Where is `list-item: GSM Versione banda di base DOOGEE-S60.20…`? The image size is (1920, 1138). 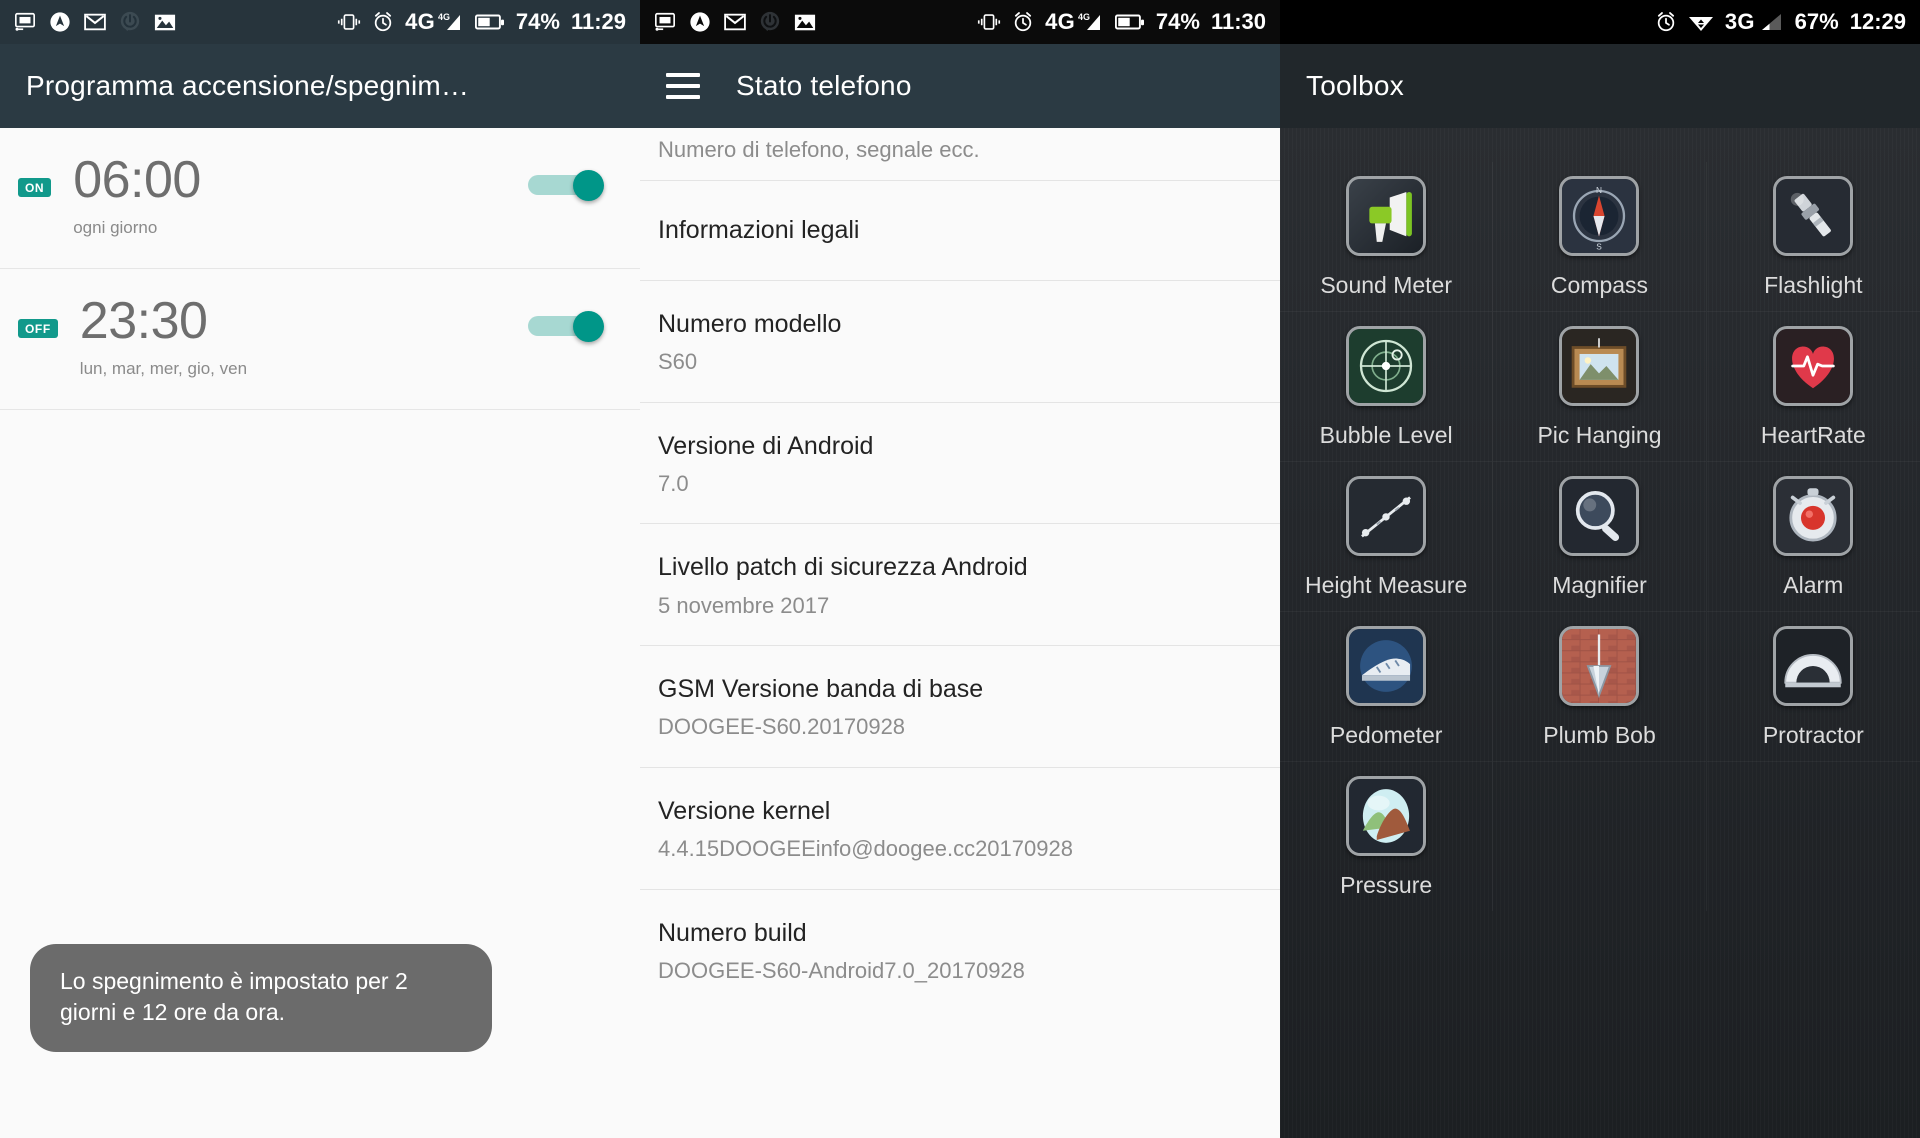
list-item: GSM Versione banda di base DOOGEE-S60.20… is located at coordinates (960, 706).